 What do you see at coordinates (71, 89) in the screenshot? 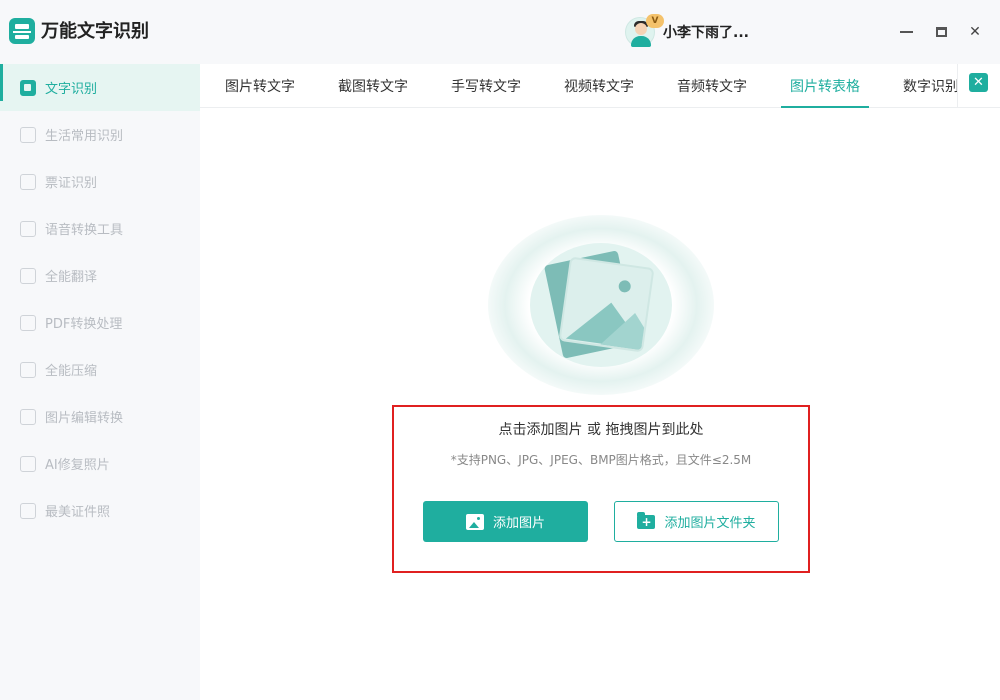
I see `sidebar-item-label: 文字识别` at bounding box center [71, 89].